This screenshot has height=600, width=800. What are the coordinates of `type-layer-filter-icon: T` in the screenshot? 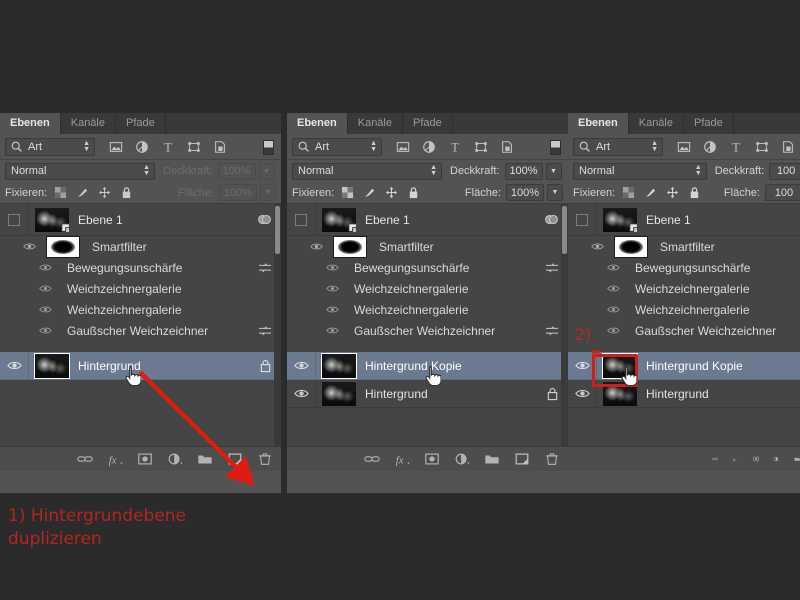 It's located at (168, 147).